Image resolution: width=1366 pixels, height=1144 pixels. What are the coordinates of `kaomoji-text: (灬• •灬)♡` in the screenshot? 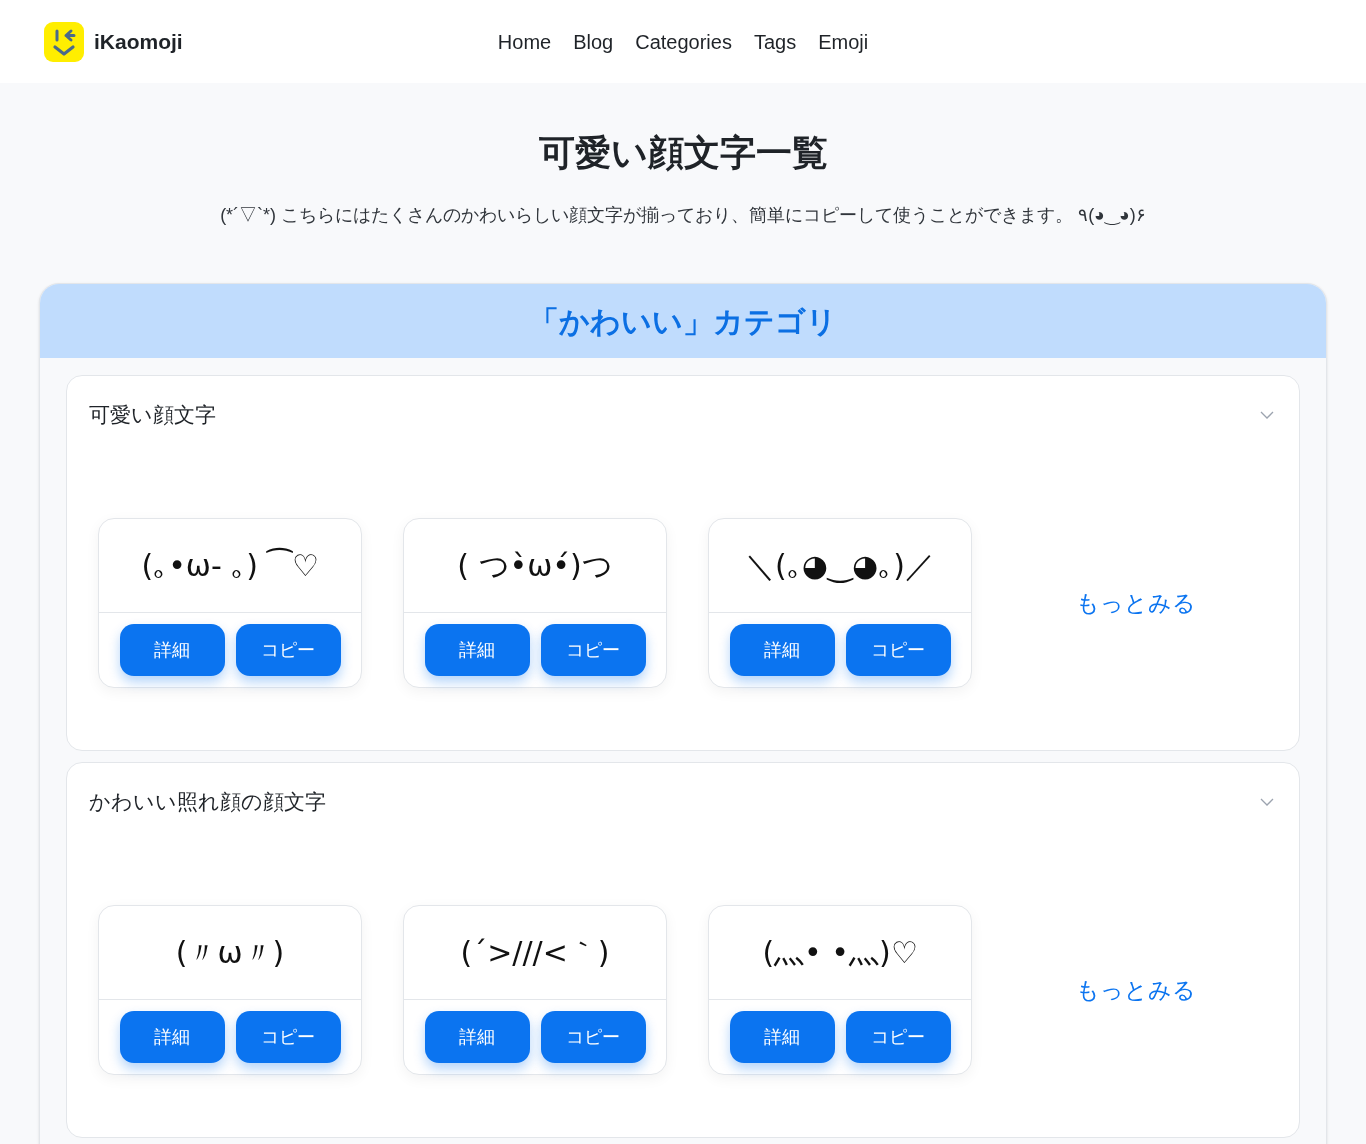 It's located at (840, 953).